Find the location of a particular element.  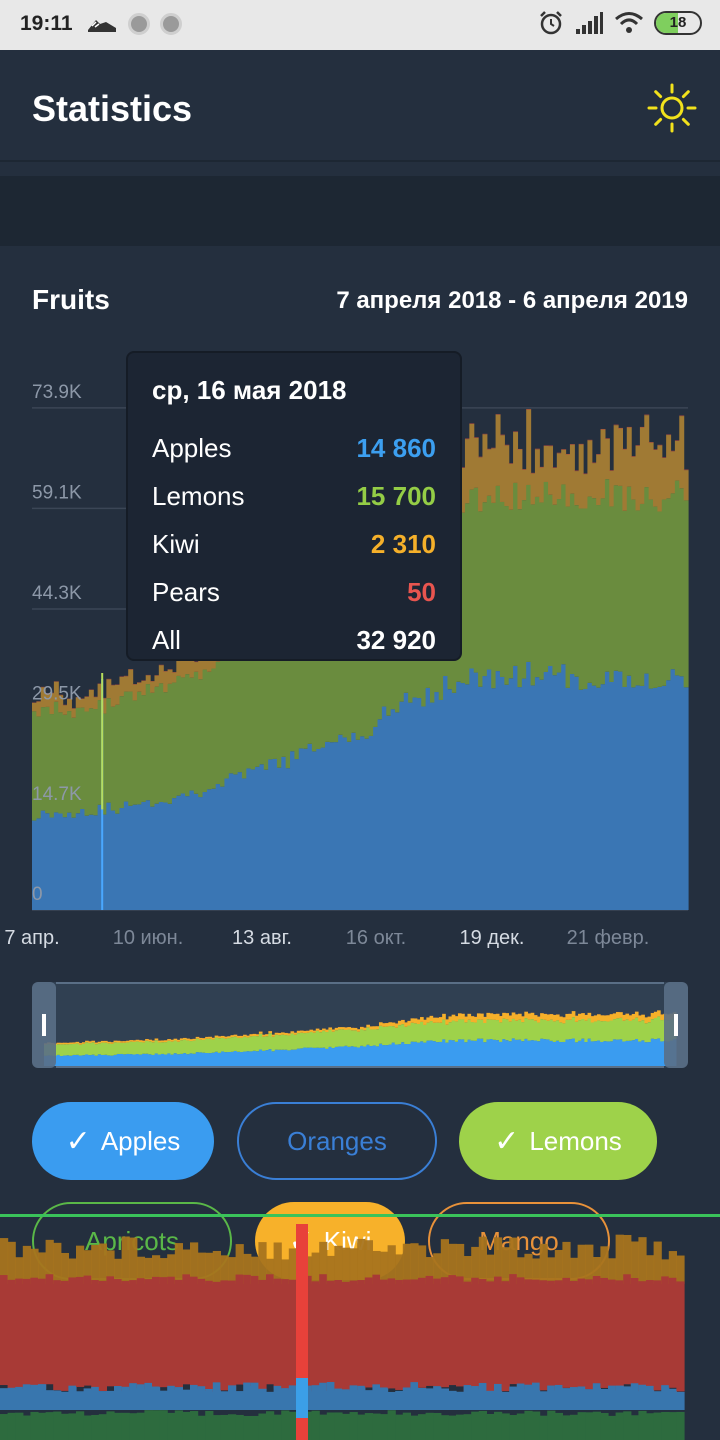

chip-pears: ✓ Pears is located at coordinates (116, 1341).